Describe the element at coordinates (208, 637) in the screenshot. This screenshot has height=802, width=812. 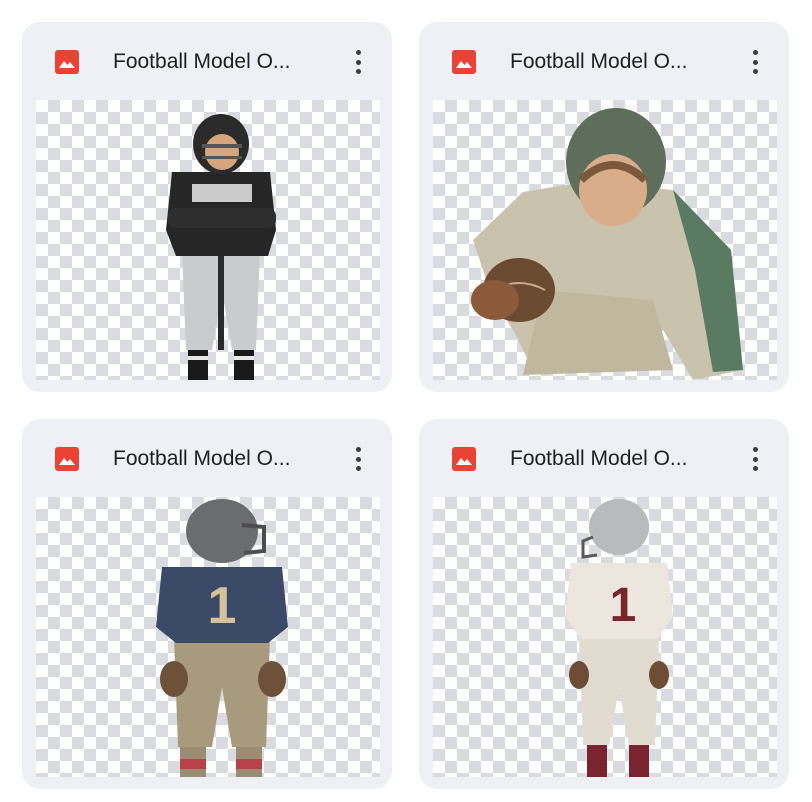
I see `thumbnail-kid-back-view-blue-jersey: 1` at that location.